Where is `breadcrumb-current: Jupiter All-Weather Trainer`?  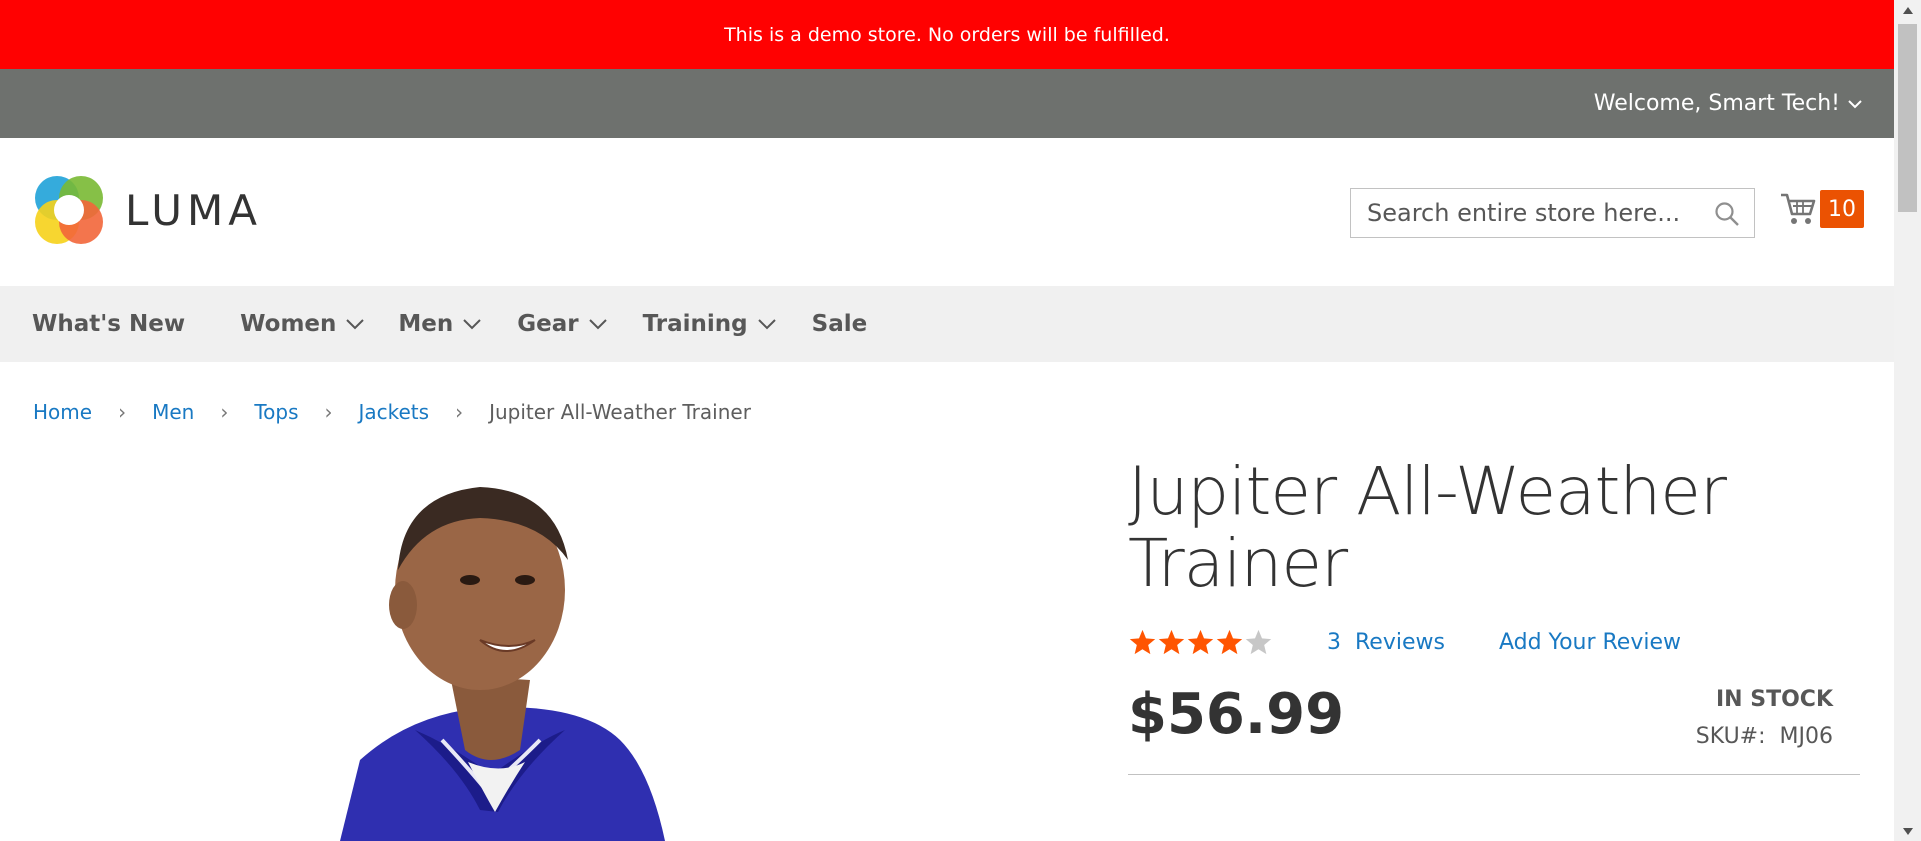 breadcrumb-current: Jupiter All-Weather Trainer is located at coordinates (620, 412).